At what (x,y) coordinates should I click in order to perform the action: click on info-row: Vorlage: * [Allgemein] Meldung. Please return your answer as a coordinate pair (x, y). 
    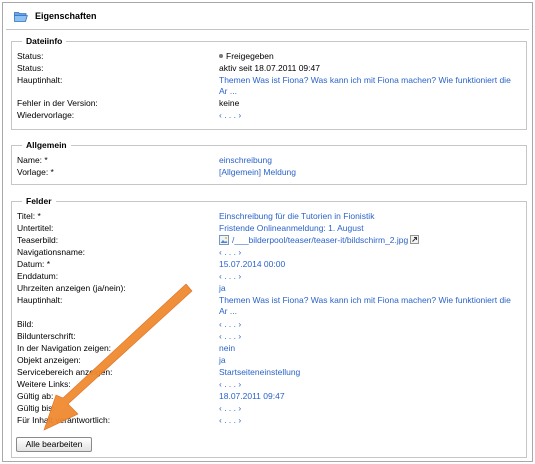
    Looking at the image, I should click on (268, 172).